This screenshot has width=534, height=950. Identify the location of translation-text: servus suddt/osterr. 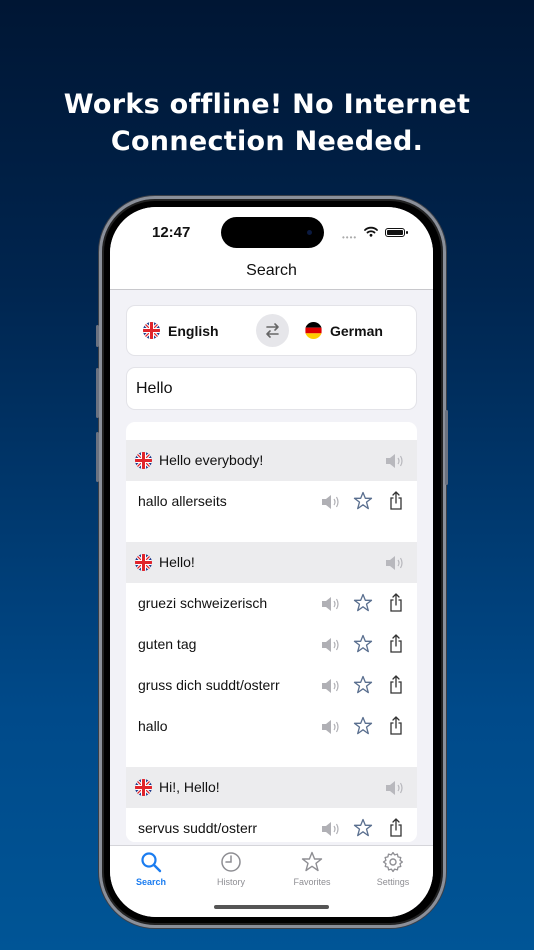
(198, 828).